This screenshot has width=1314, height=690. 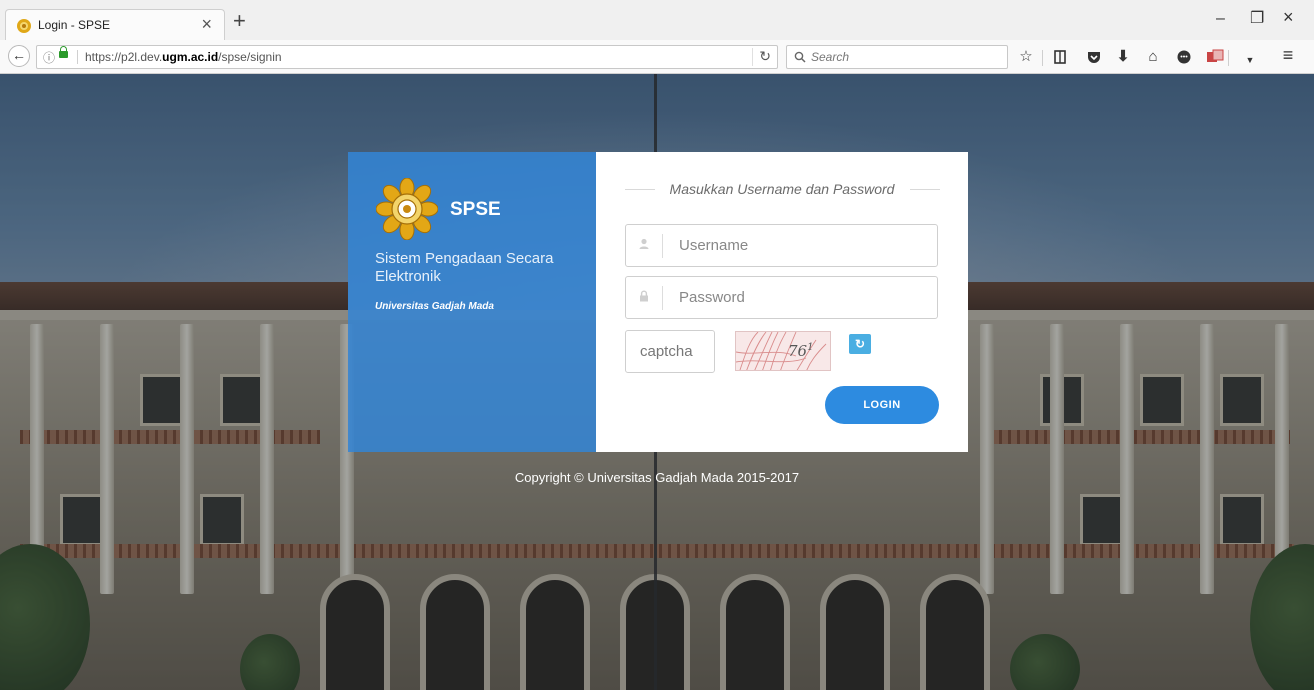 What do you see at coordinates (407, 209) in the screenshot?
I see `ugm-logo-icon` at bounding box center [407, 209].